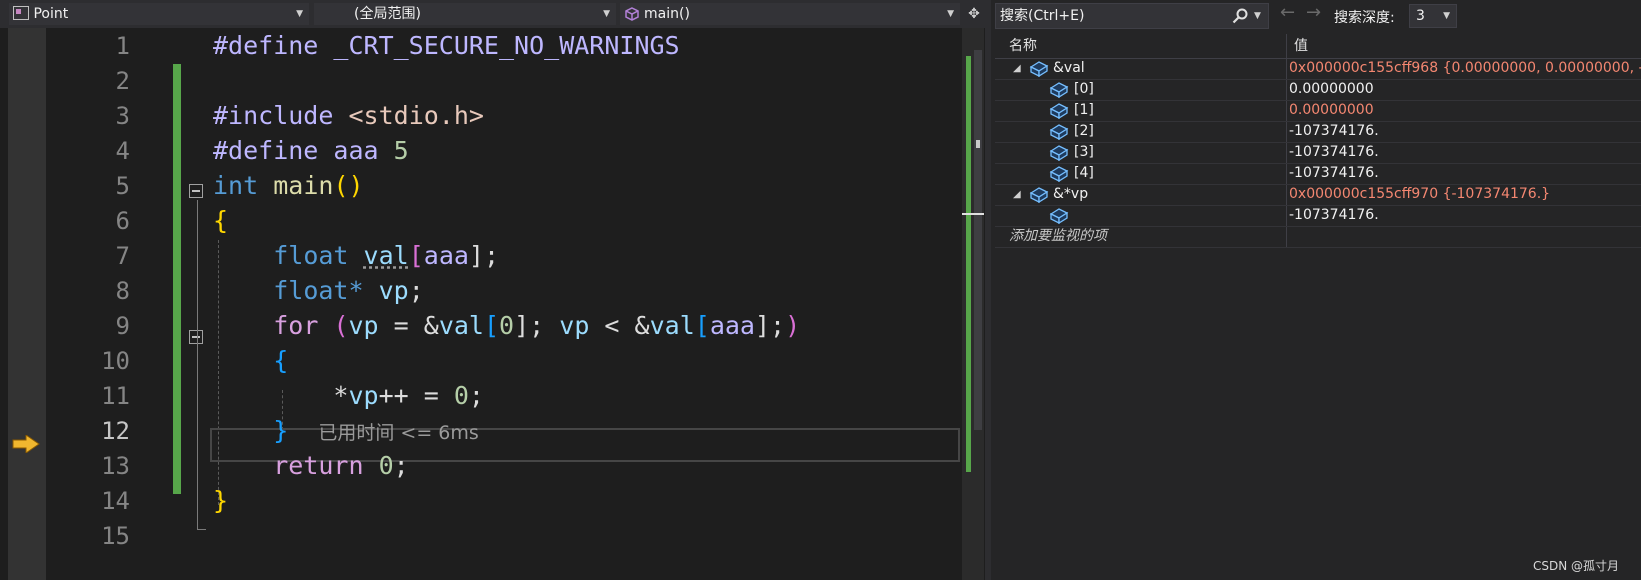 Image resolution: width=1641 pixels, height=580 pixels. Describe the element at coordinates (446, 45) in the screenshot. I see `code-line-1: #define _CRT_SECURE_NO_WARNINGS` at that location.